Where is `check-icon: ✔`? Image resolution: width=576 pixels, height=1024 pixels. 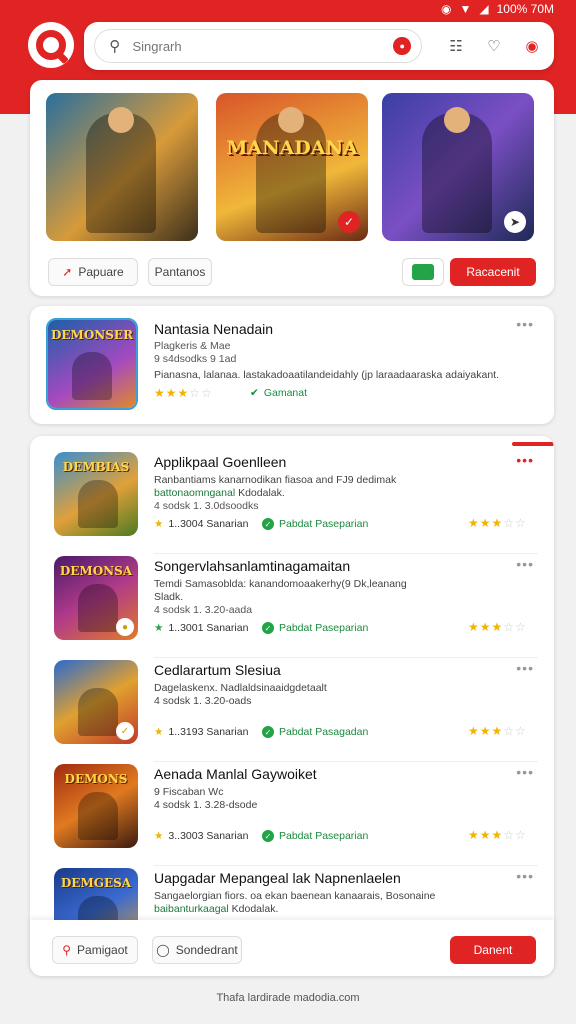 check-icon: ✔ is located at coordinates (254, 393).